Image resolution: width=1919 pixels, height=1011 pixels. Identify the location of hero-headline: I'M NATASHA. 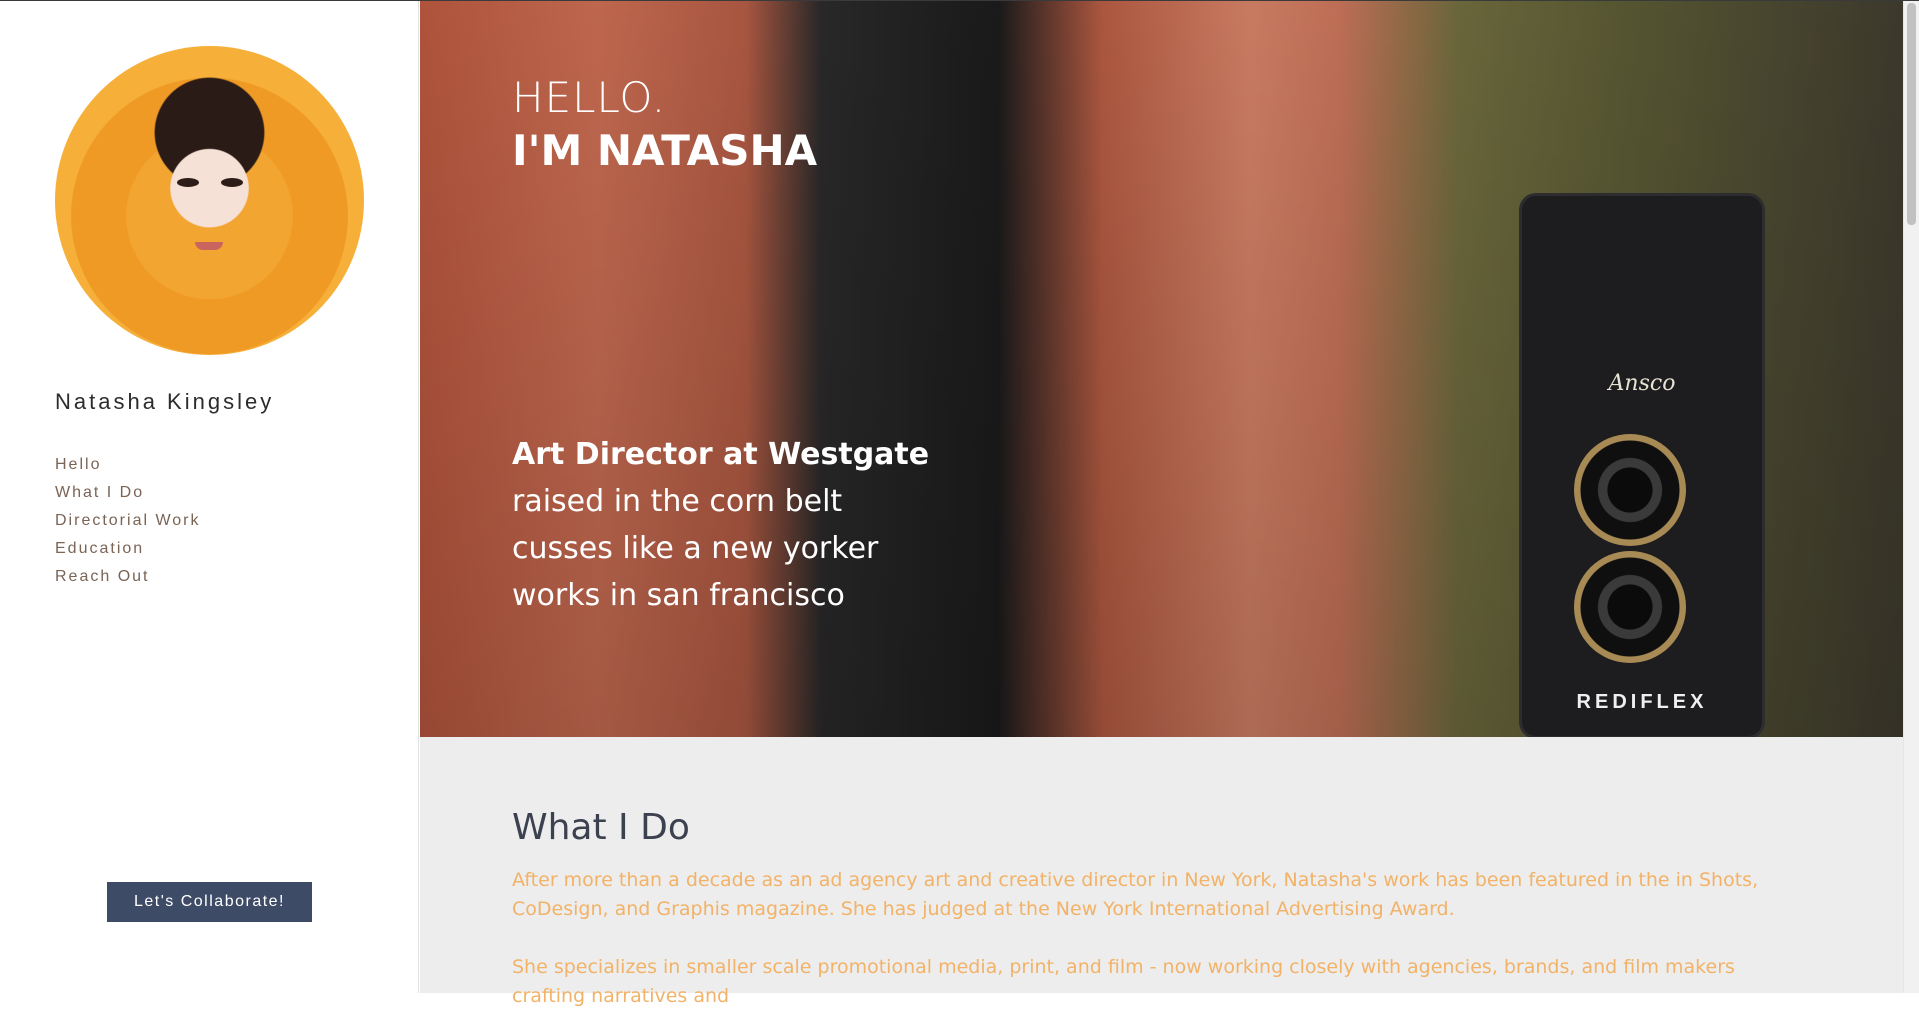
(665, 150).